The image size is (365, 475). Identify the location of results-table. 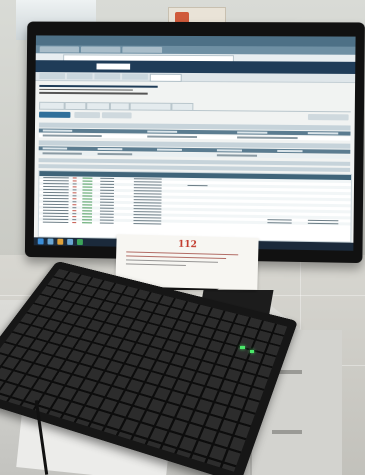
(195, 206).